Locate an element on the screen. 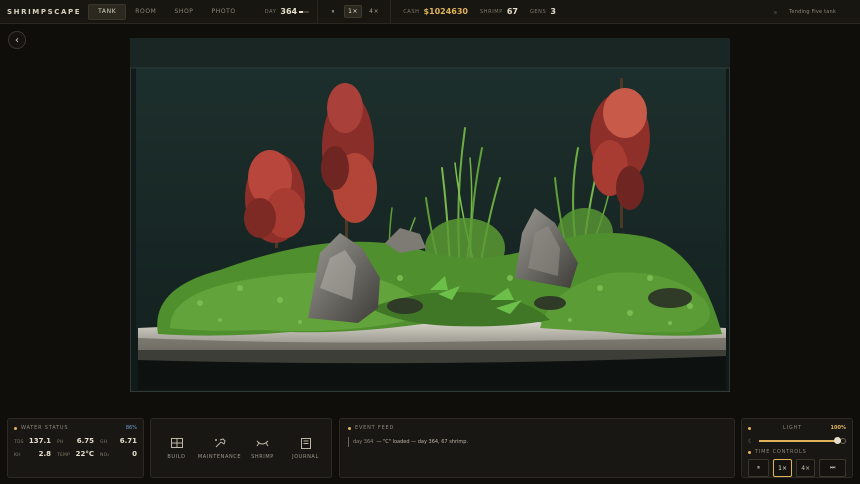  event-text: — "C" loaded — day 364, 67 shrimp. is located at coordinates (422, 442).